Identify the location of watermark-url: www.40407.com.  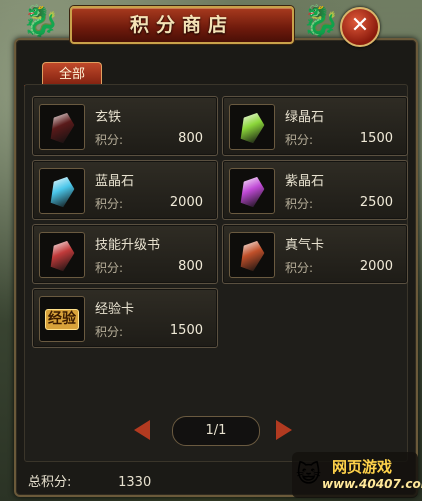
(372, 484).